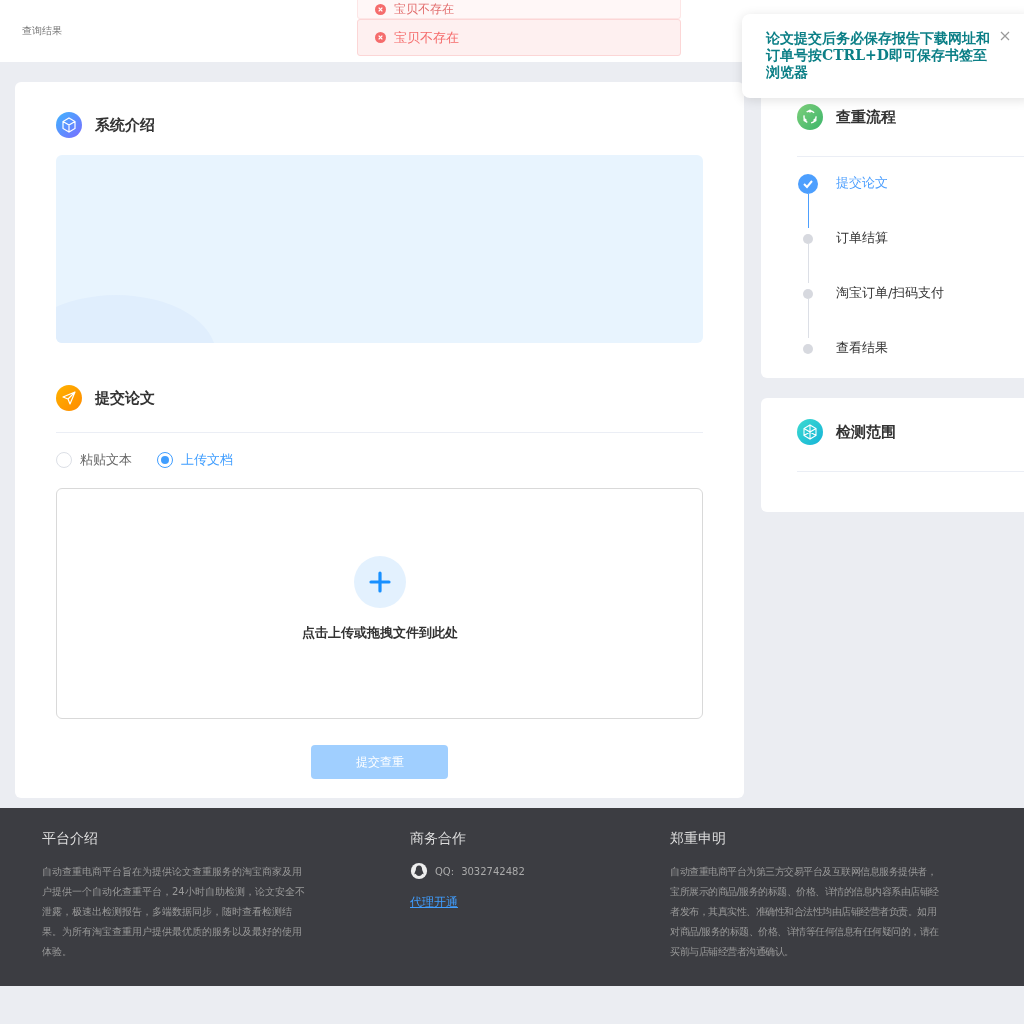 The height and width of the screenshot is (1024, 1024). I want to click on footer-heading: 平台介绍, so click(70, 839).